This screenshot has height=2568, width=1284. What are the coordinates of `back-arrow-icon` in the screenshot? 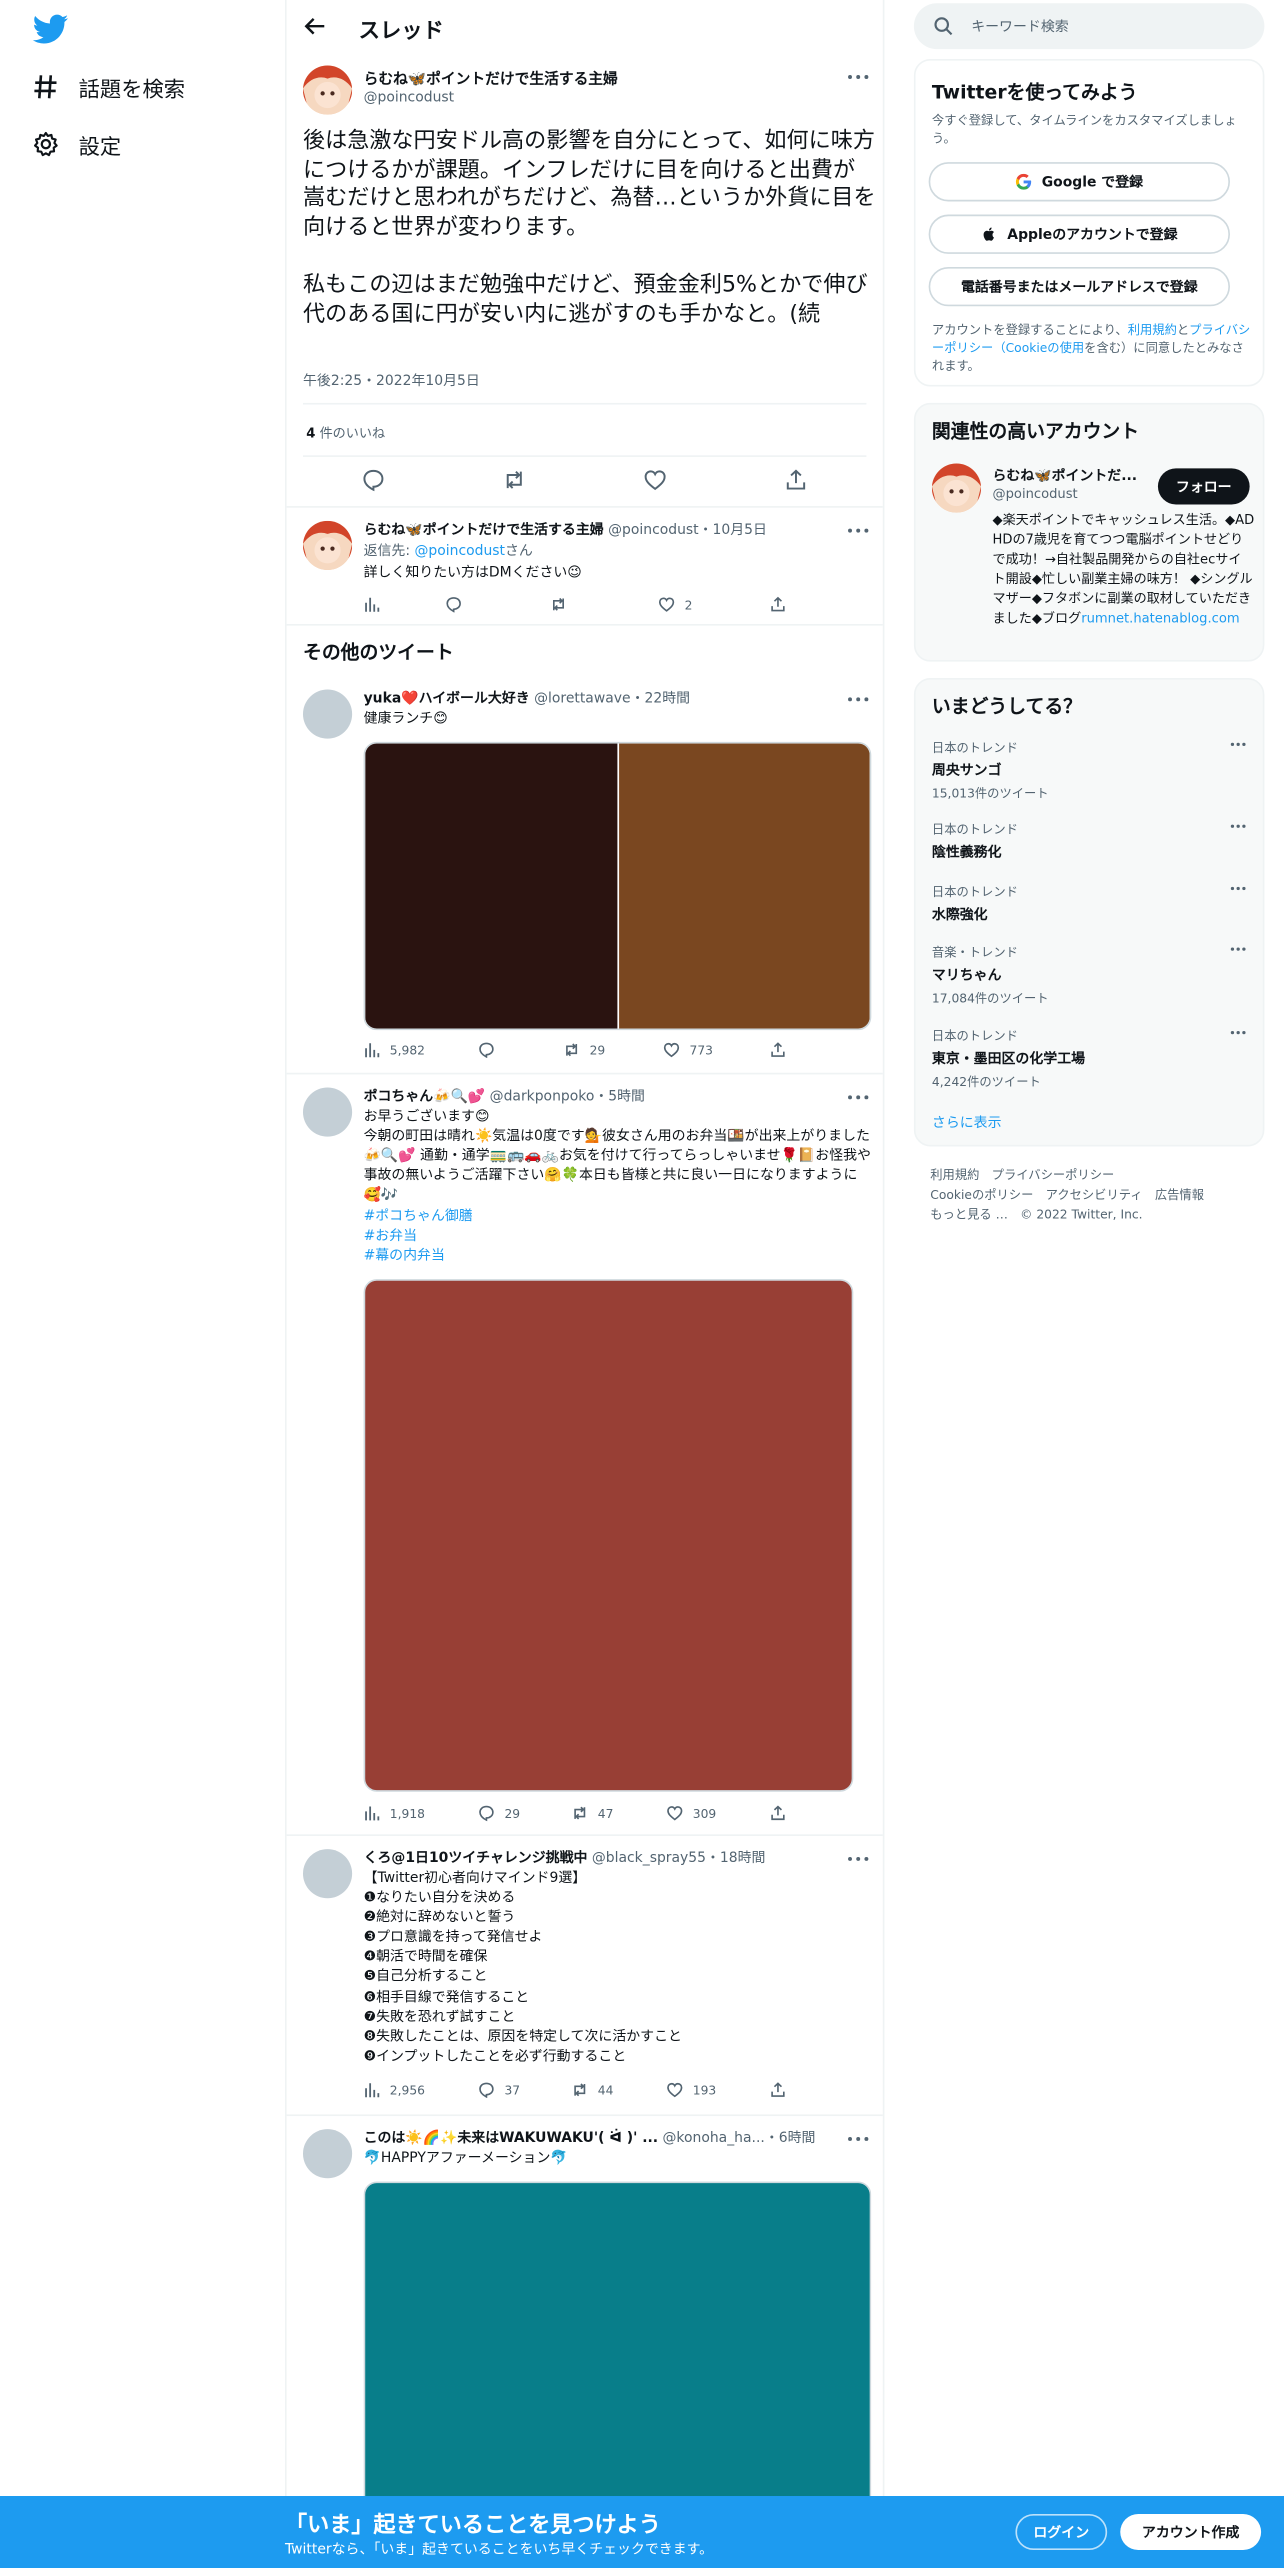 It's located at (314, 26).